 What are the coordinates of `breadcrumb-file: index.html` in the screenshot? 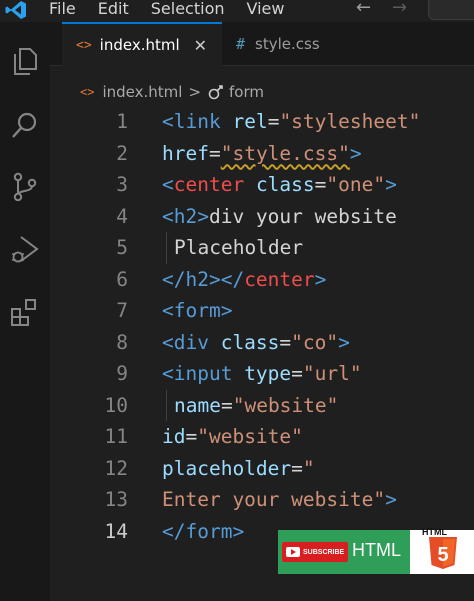 It's located at (142, 92).